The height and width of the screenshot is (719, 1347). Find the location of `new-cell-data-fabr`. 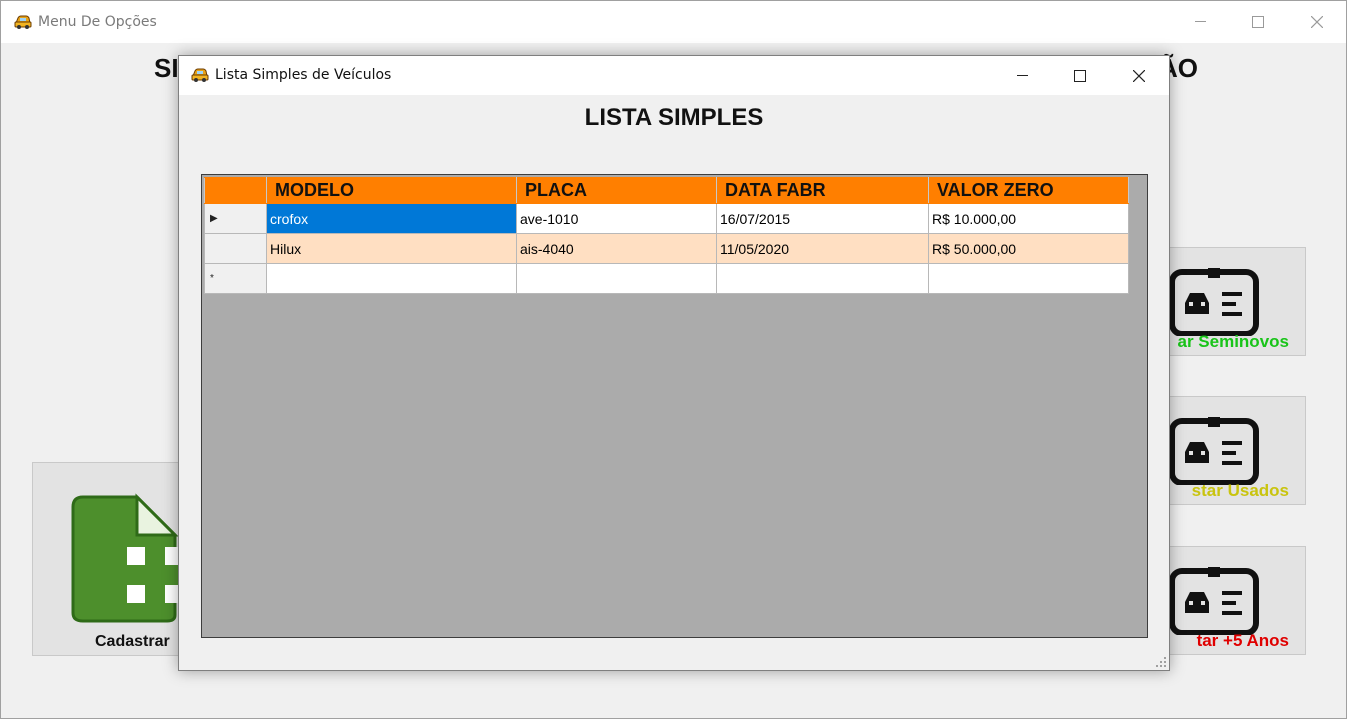

new-cell-data-fabr is located at coordinates (822, 278).